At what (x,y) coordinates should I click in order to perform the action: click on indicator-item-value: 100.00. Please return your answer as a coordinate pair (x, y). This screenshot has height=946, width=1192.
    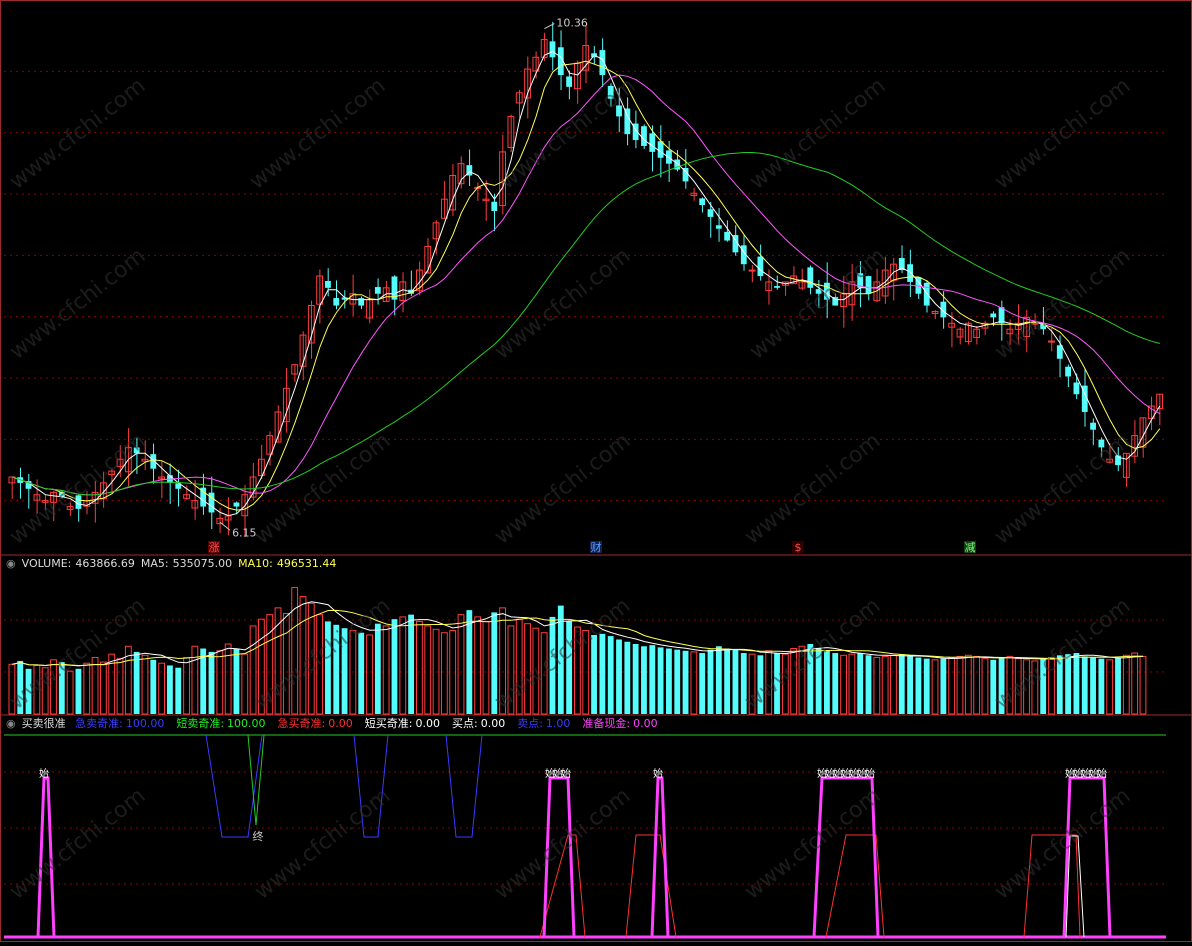
    Looking at the image, I should click on (246, 723).